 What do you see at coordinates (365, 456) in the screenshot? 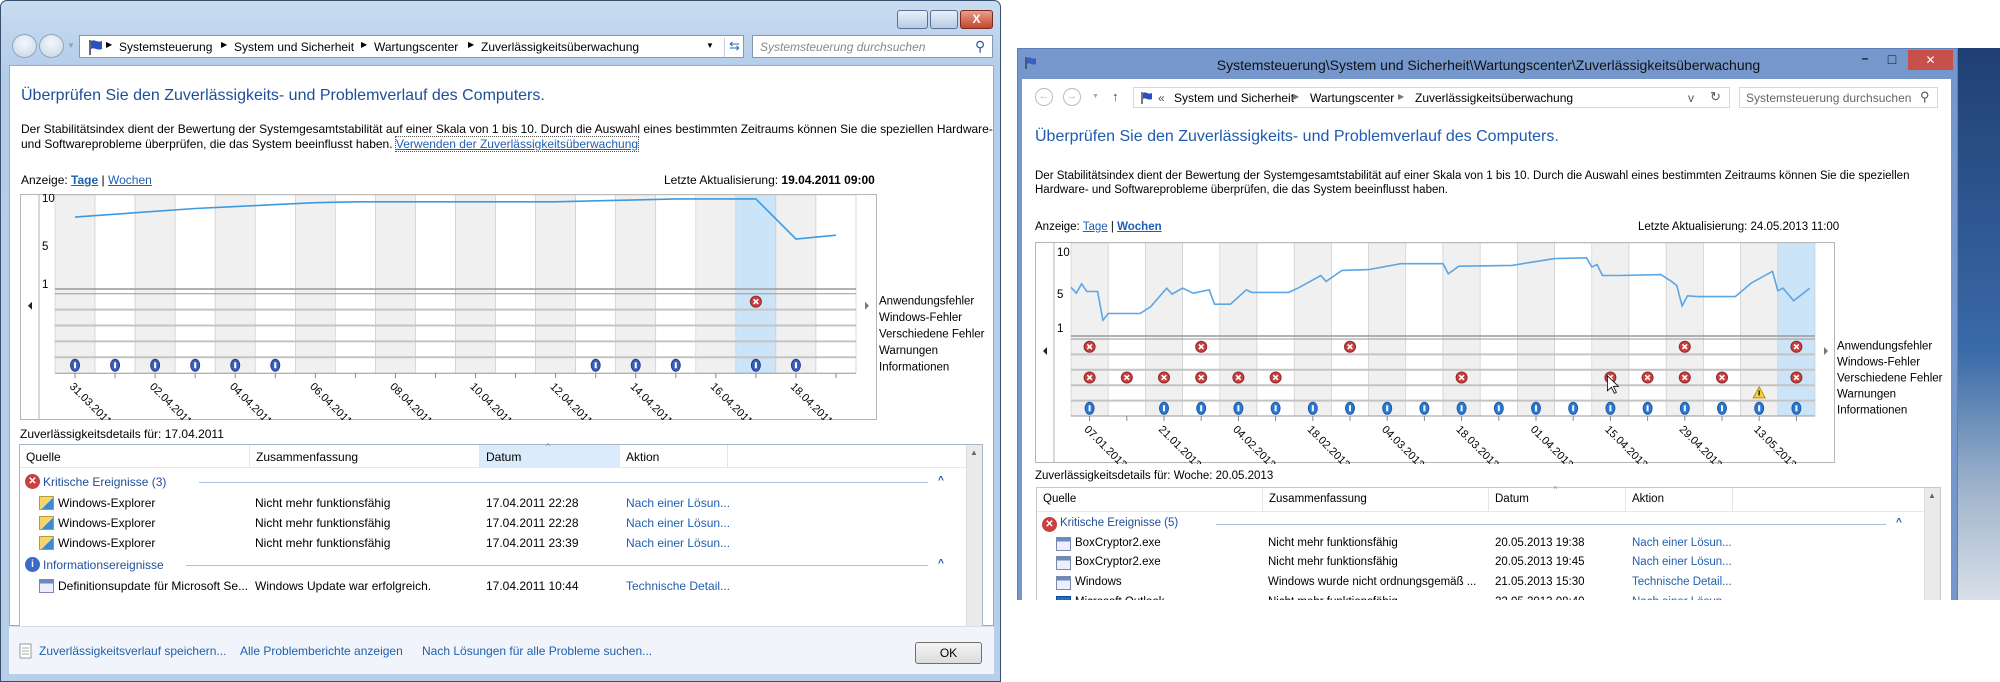
I see `column-header-zusammenfassung: Zusammenfassung` at bounding box center [365, 456].